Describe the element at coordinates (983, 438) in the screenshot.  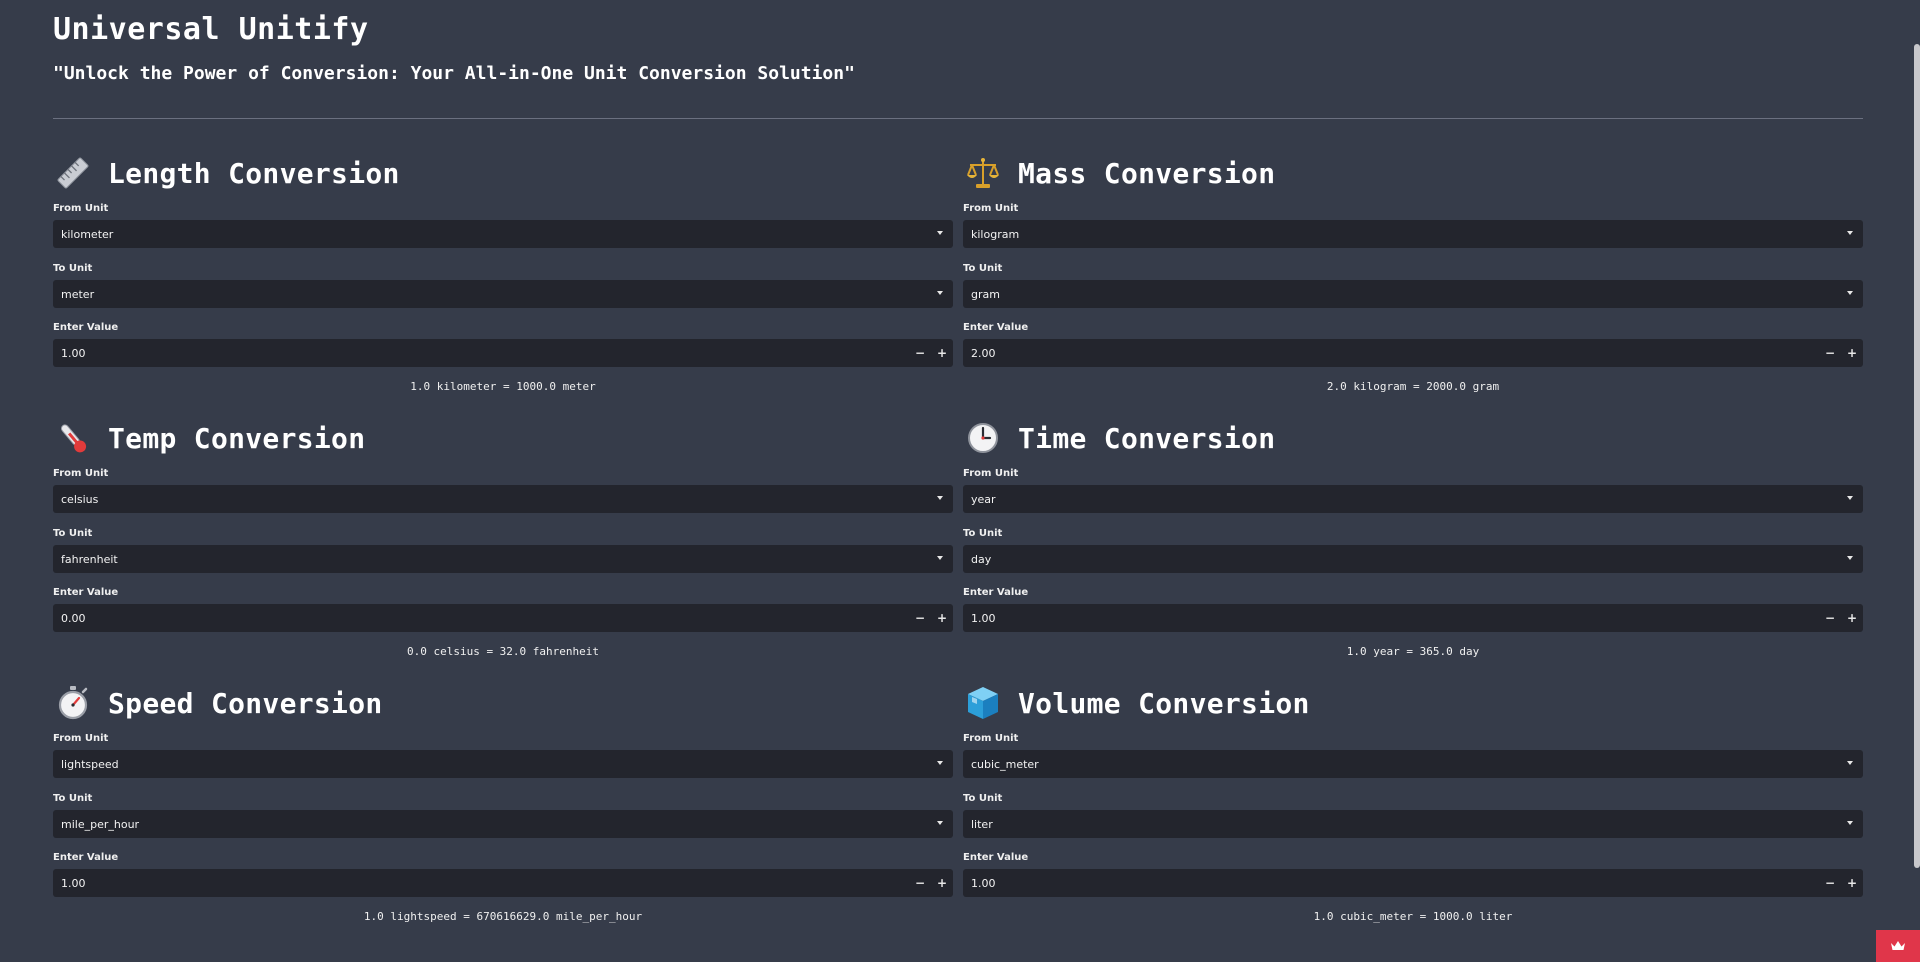
I see `clock-icon` at that location.